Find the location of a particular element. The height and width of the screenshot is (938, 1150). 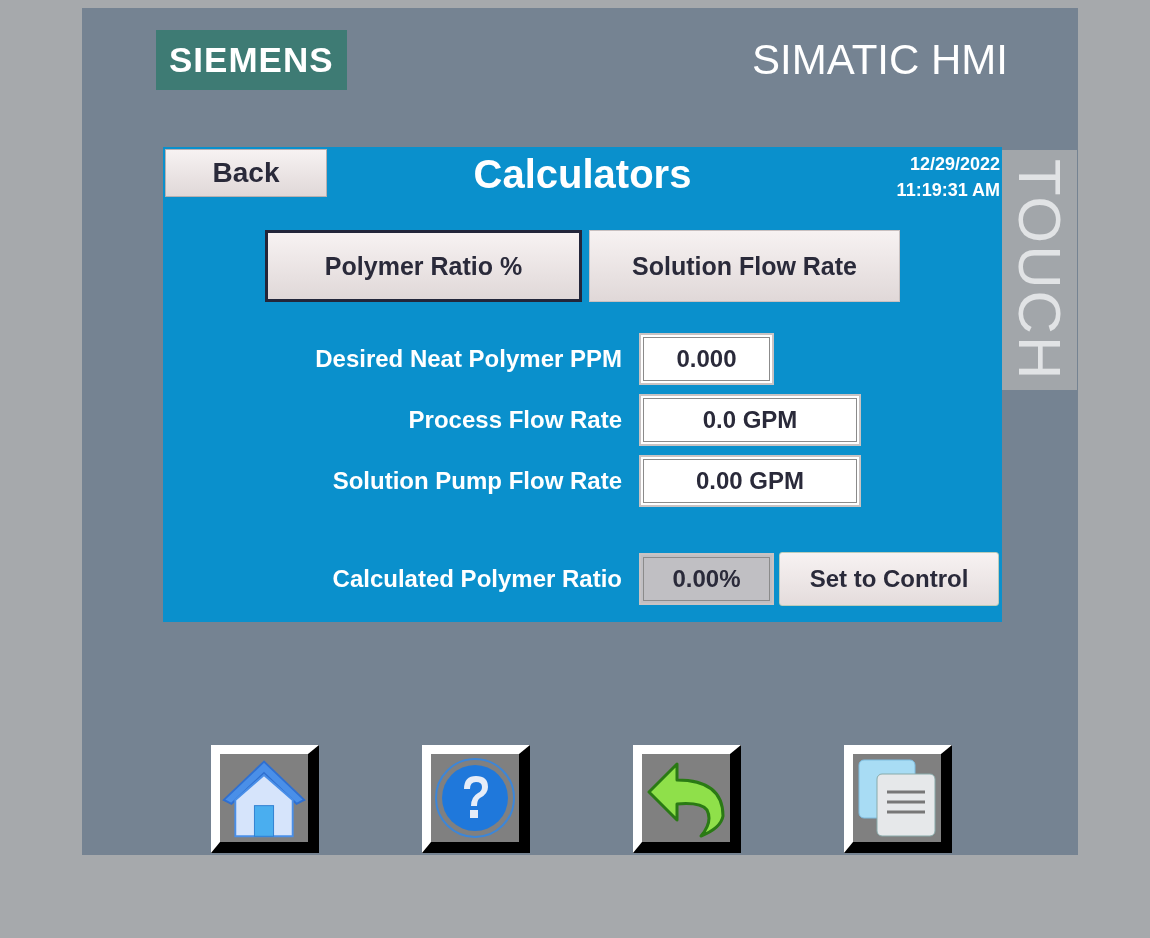

help-icon is located at coordinates (475, 798).